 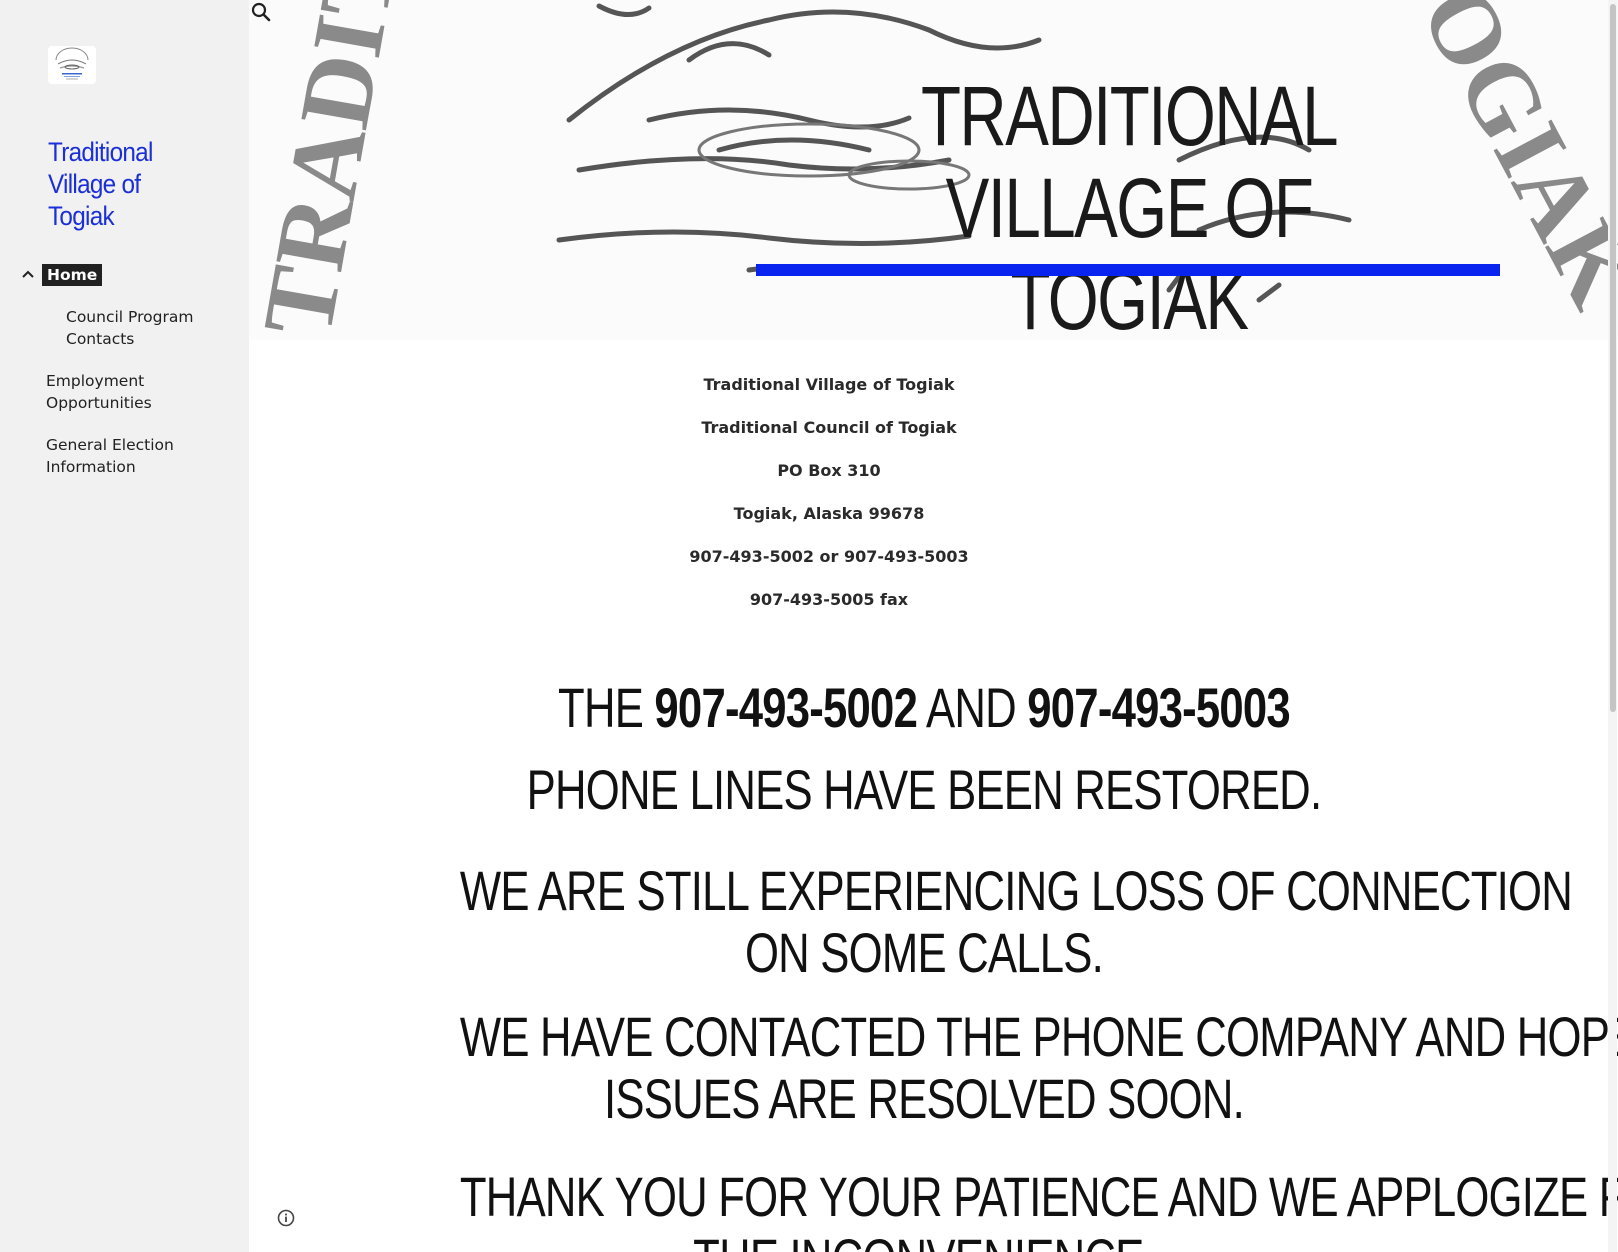 I want to click on site-logo, so click(x=72, y=65).